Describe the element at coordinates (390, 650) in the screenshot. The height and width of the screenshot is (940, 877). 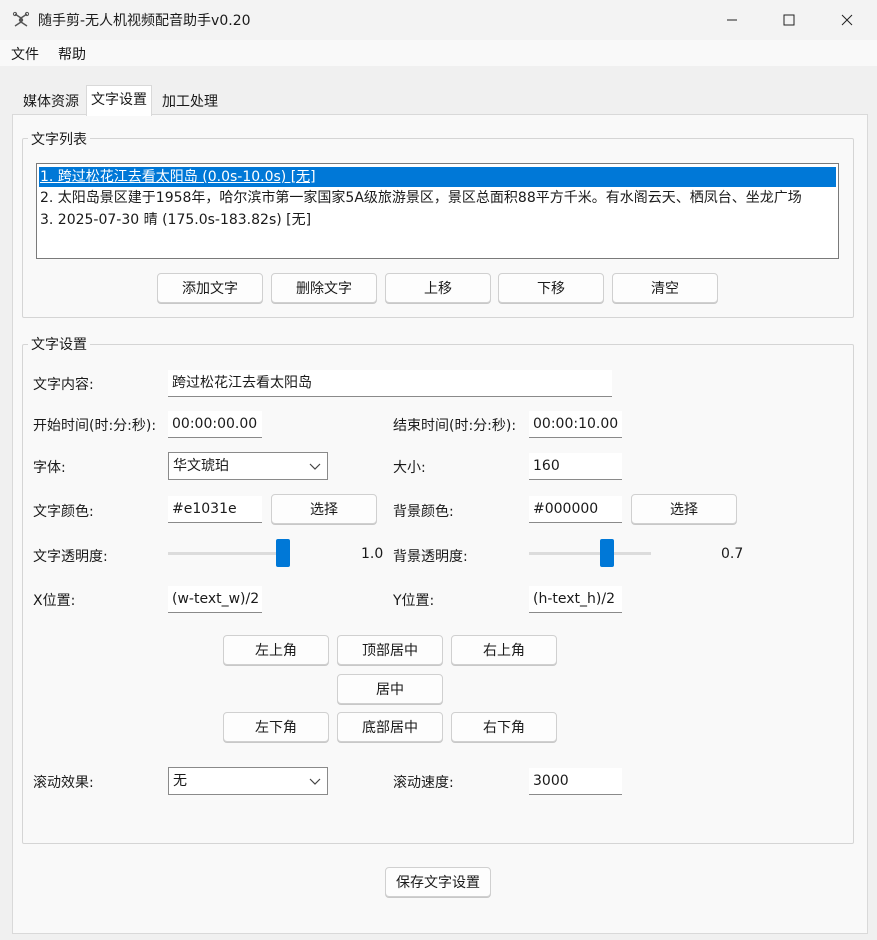
I see `top-center-button: 顶部居中` at that location.